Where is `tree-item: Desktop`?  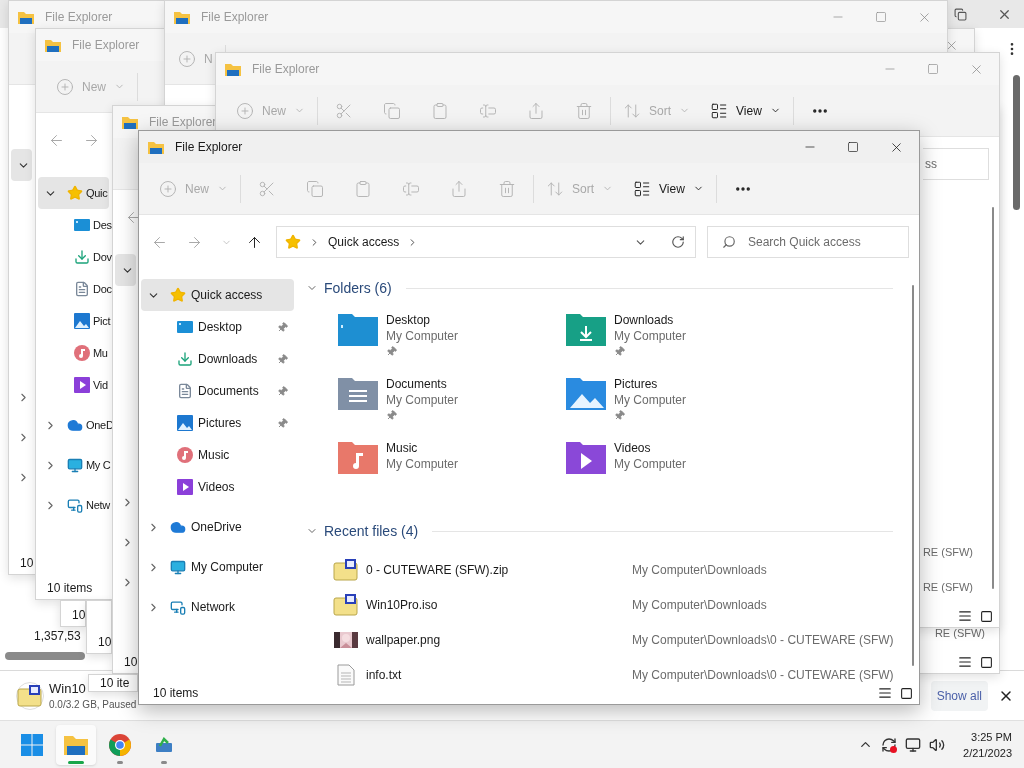 tree-item: Desktop is located at coordinates (217, 327).